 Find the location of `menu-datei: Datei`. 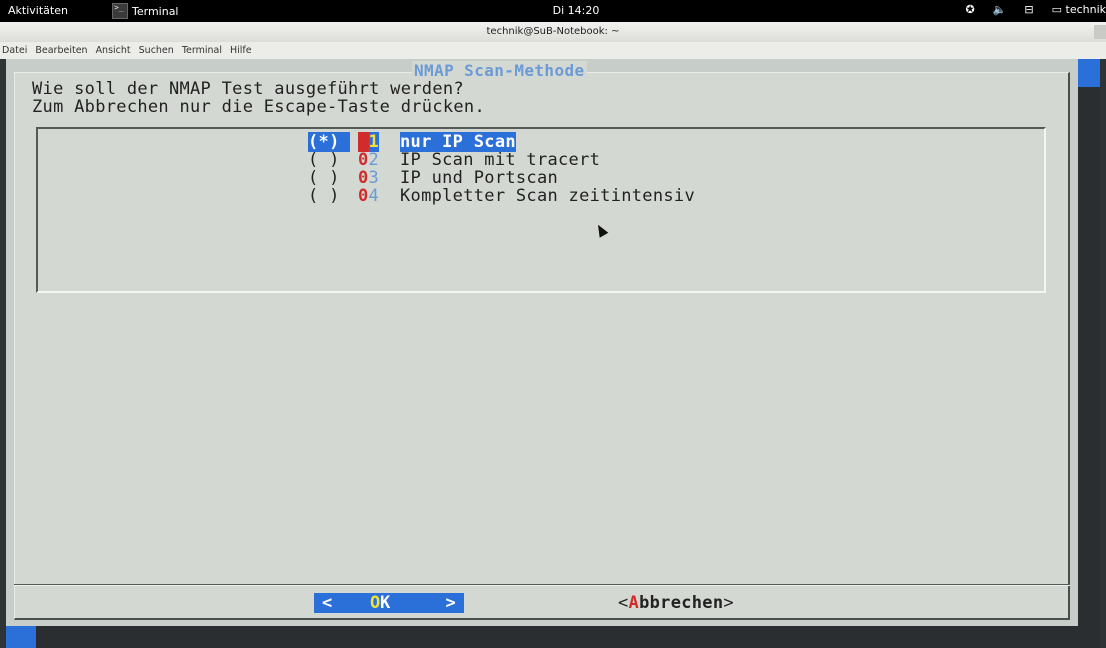

menu-datei: Datei is located at coordinates (14, 50).